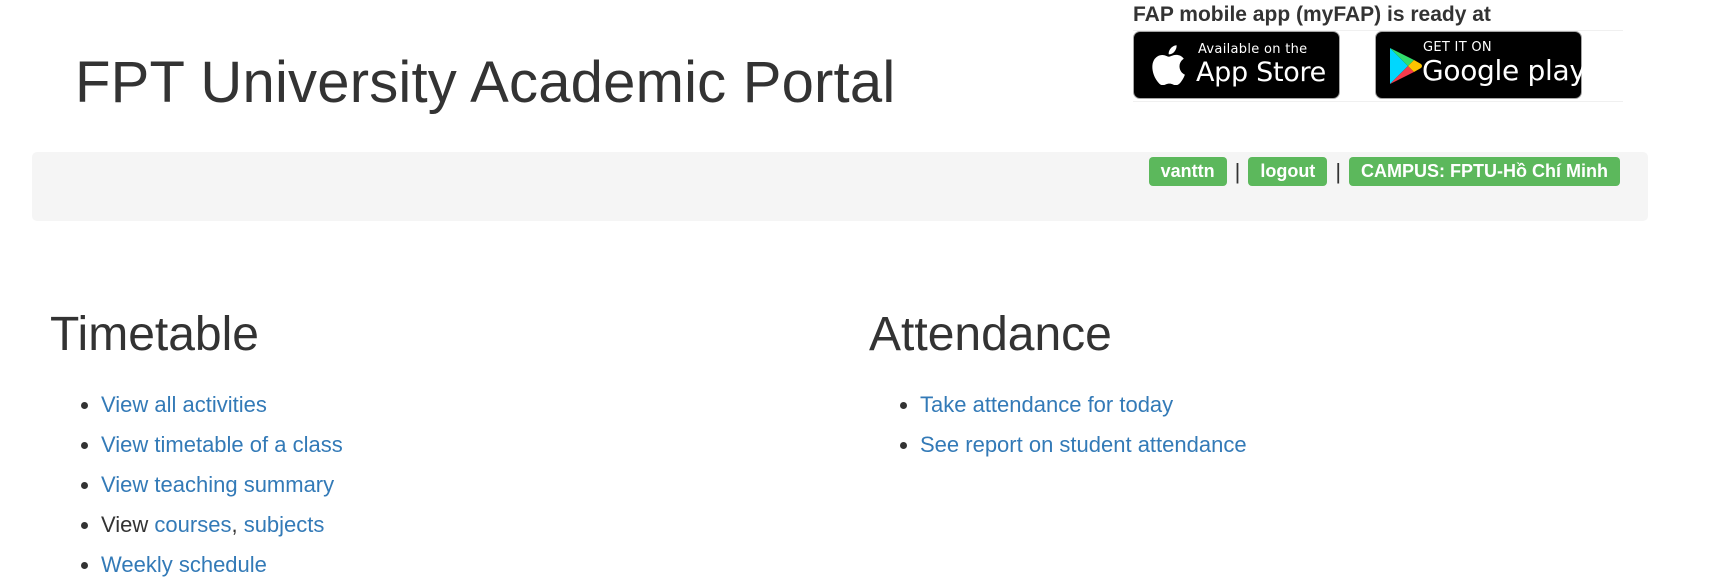 The image size is (1724, 587). Describe the element at coordinates (485, 82) in the screenshot. I see `page-title: FPT University Academic Portal` at that location.